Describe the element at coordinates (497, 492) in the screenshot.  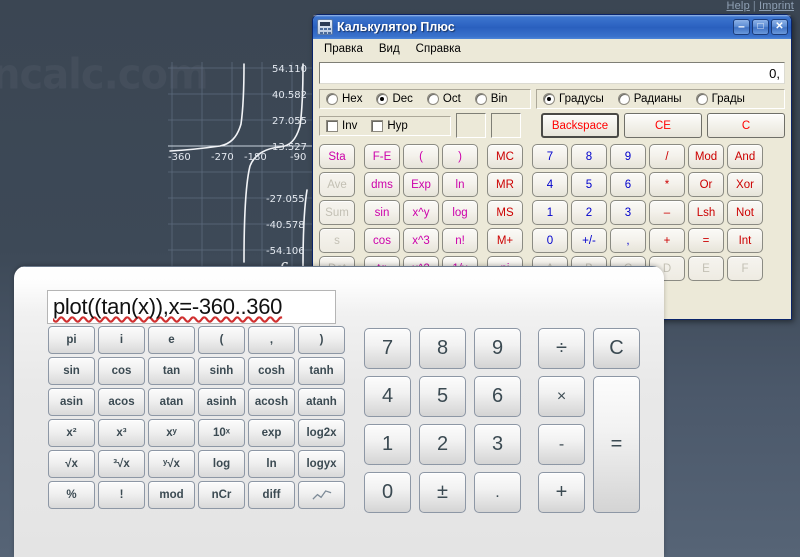
I see `op-decimal: .` at that location.